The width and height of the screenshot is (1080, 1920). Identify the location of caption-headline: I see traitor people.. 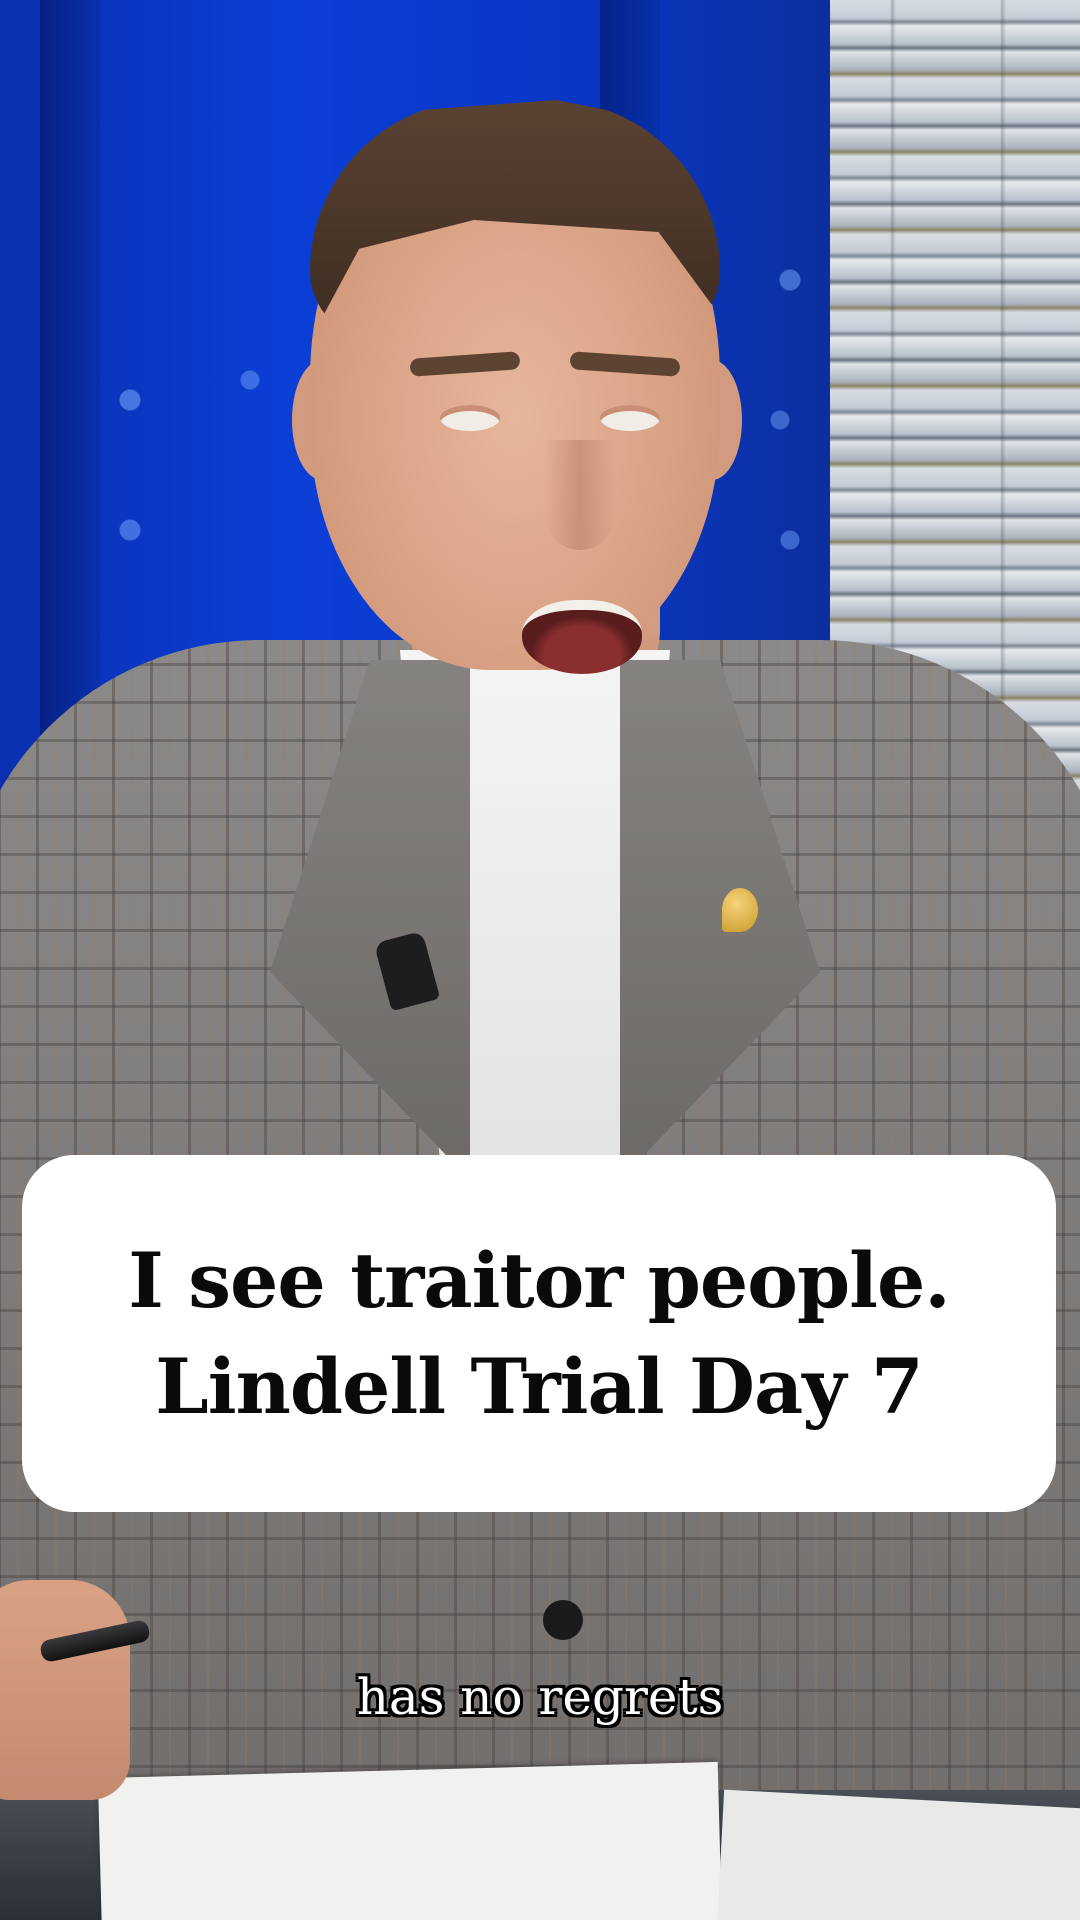
(539, 1280).